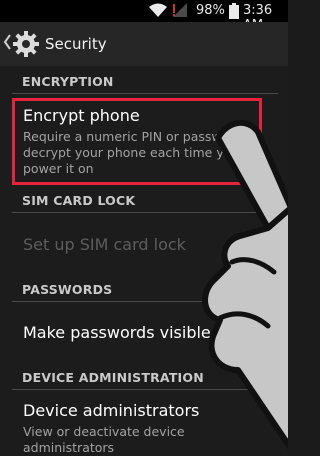 The height and width of the screenshot is (456, 320). What do you see at coordinates (26, 46) in the screenshot?
I see `gear-icon` at bounding box center [26, 46].